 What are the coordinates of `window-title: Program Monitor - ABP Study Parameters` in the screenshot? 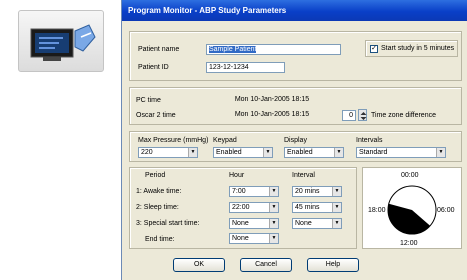 It's located at (294, 10).